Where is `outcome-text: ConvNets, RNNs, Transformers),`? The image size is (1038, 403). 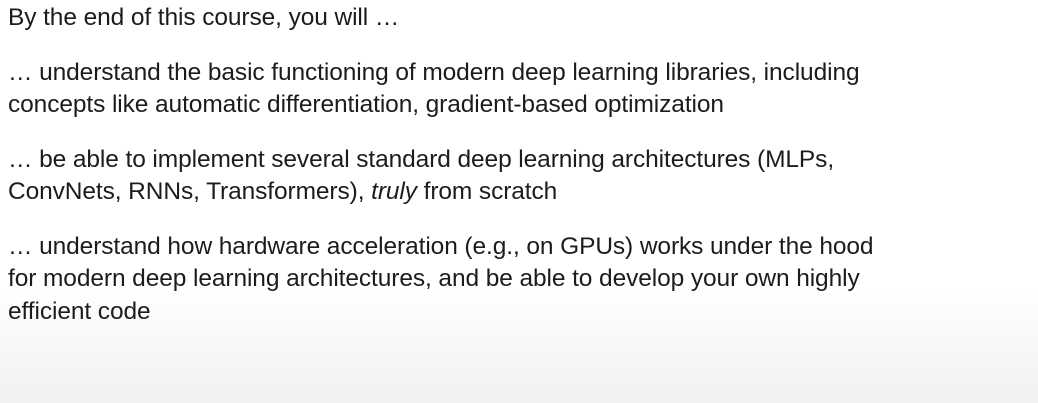 outcome-text: ConvNets, RNNs, Transformers), is located at coordinates (190, 191).